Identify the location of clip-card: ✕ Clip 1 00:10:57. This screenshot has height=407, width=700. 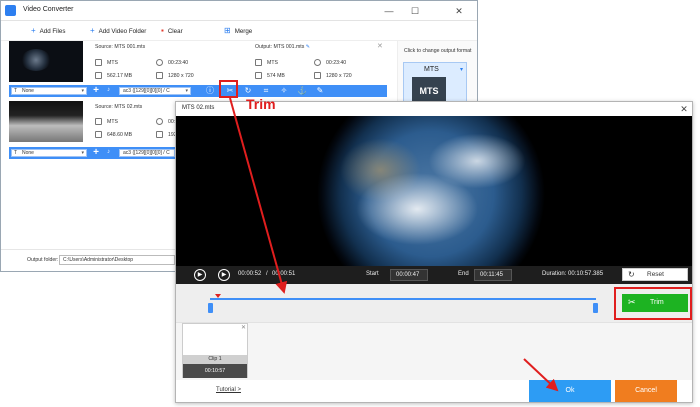
(215, 350).